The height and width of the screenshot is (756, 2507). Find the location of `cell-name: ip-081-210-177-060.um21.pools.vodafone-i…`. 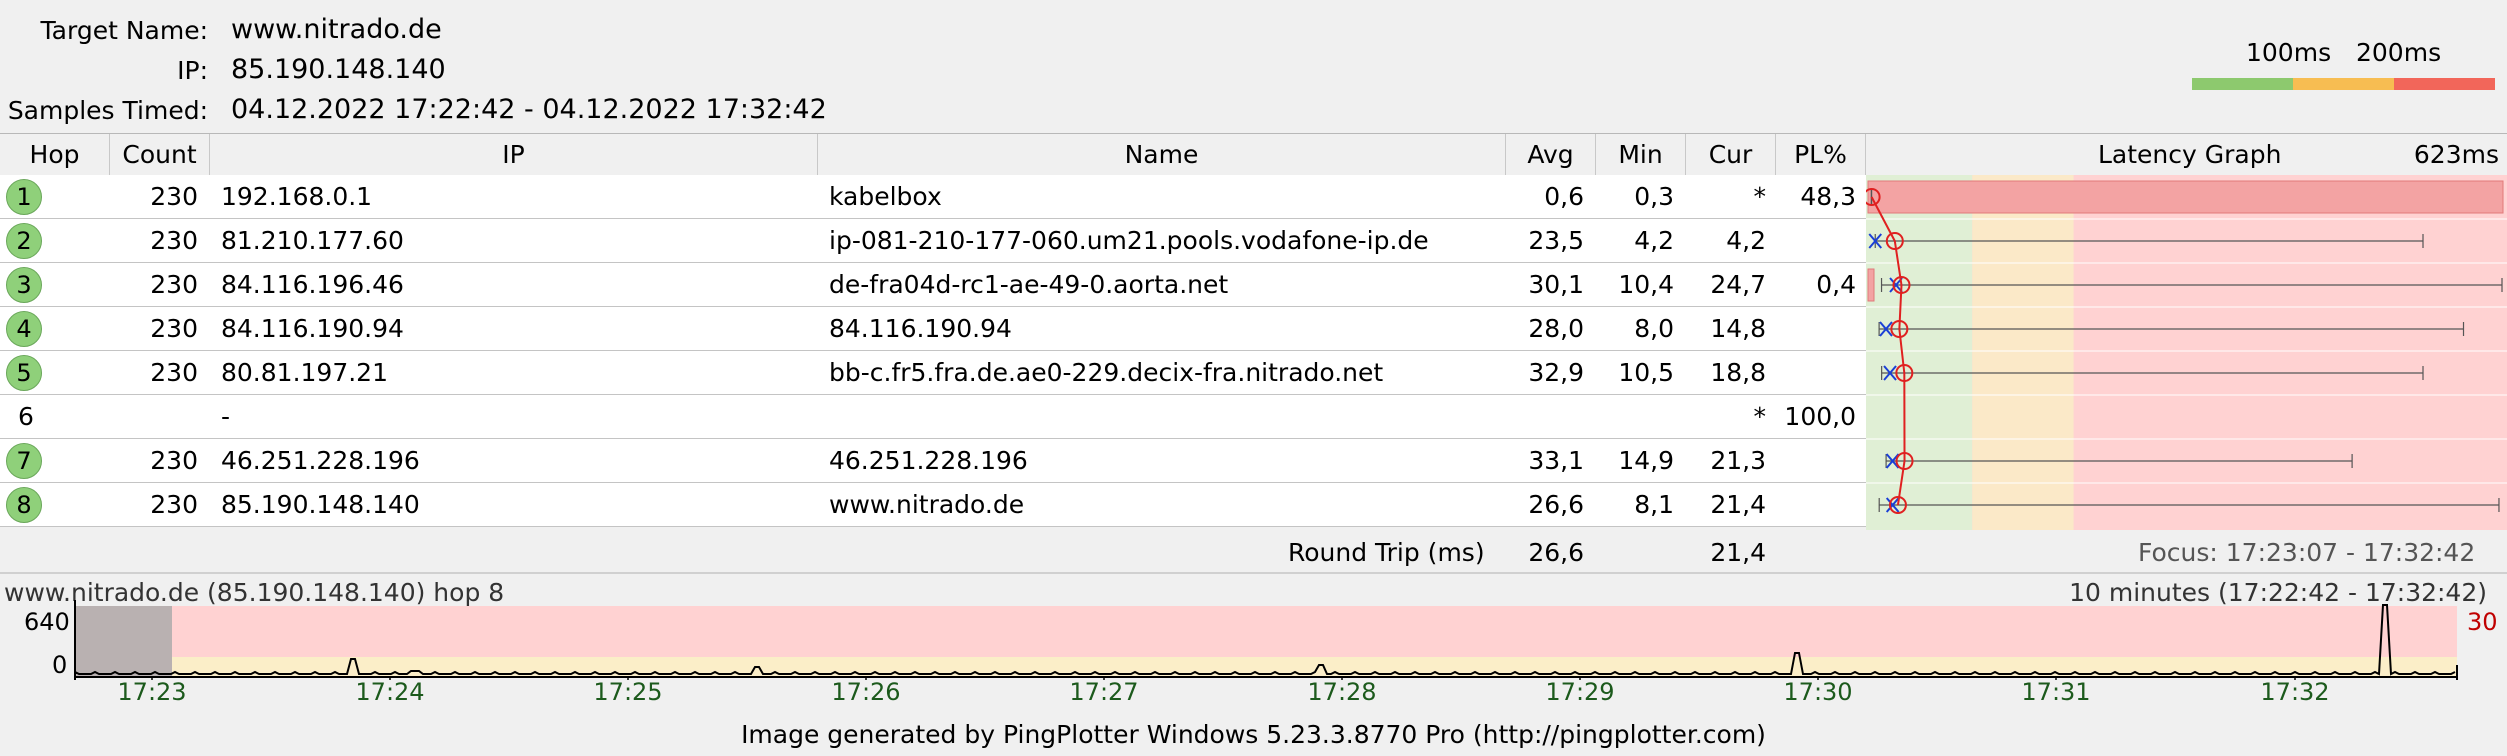

cell-name: ip-081-210-177-060.um21.pools.vodafone-i… is located at coordinates (1129, 240).